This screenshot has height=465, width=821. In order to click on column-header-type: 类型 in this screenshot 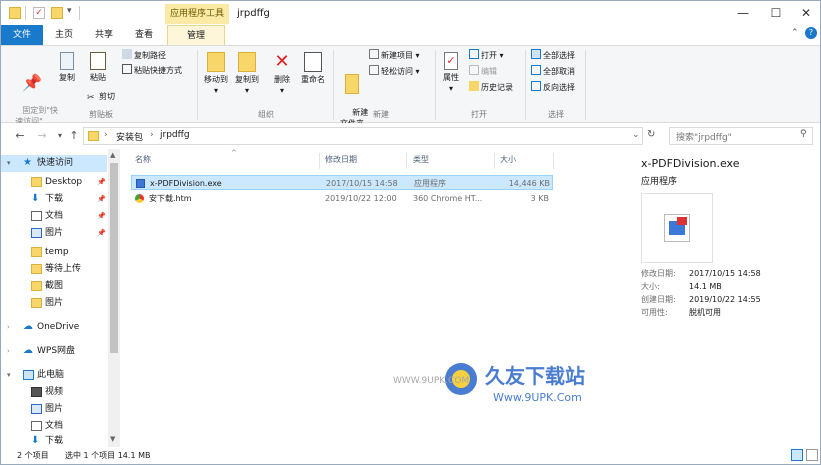, I will do `click(421, 161)`.